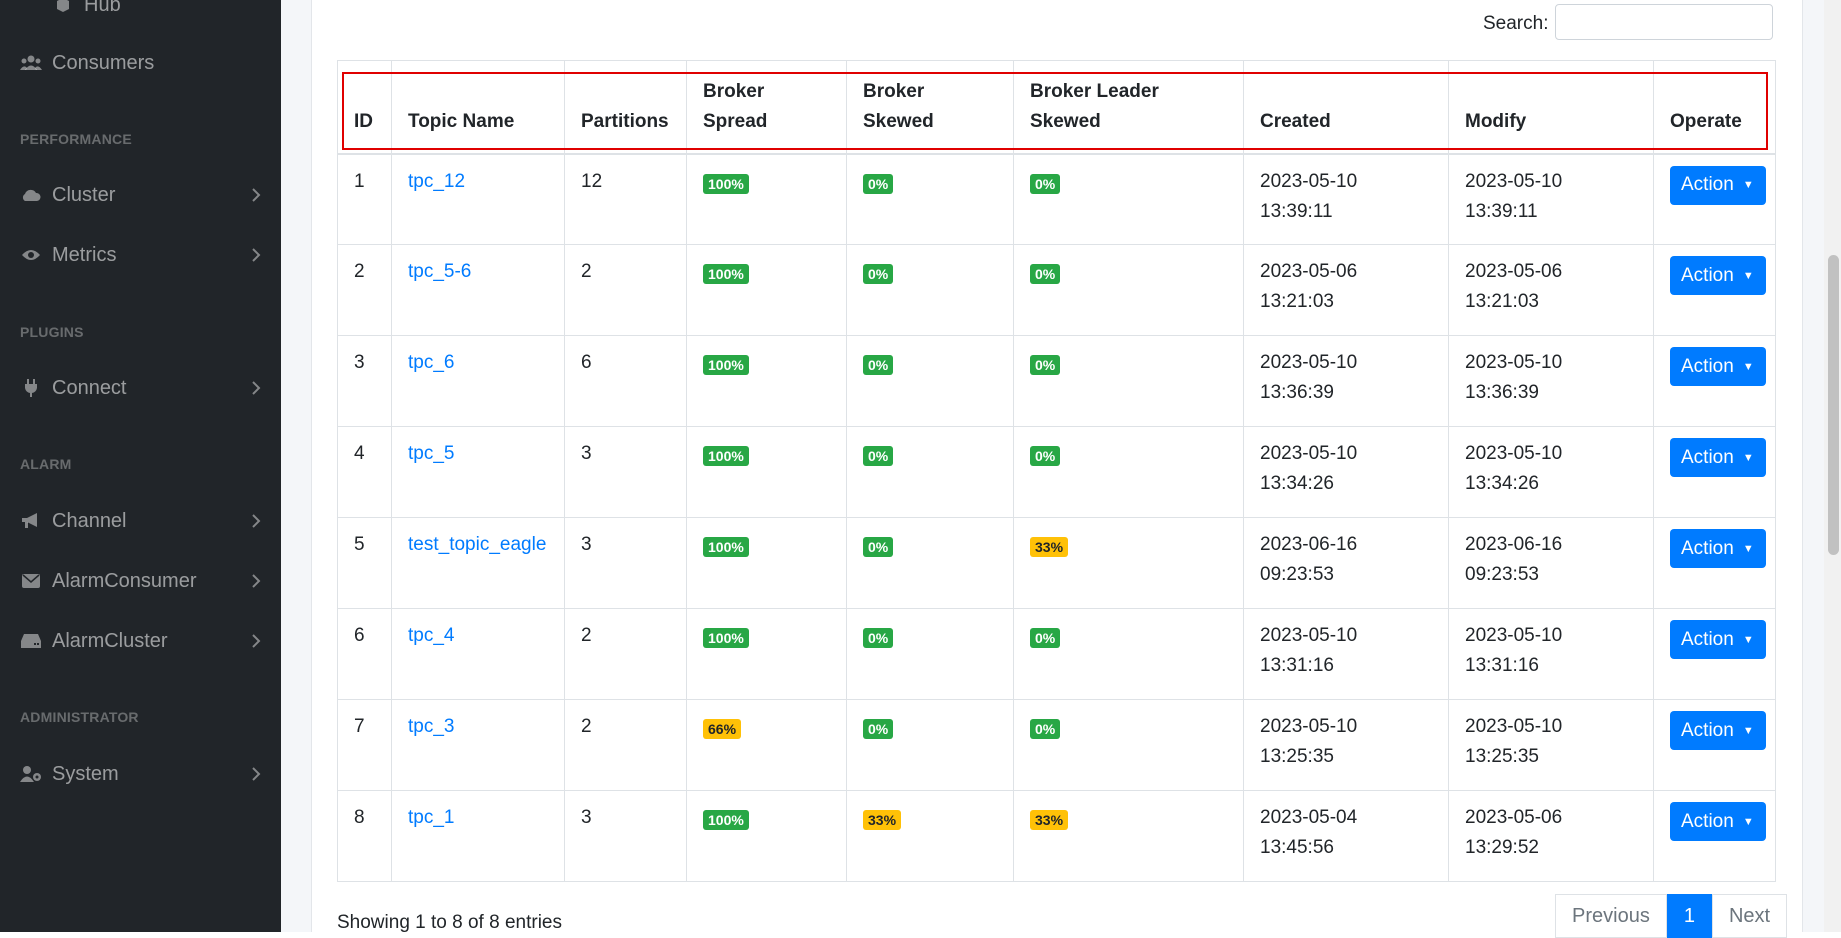 This screenshot has height=938, width=1841. What do you see at coordinates (478, 654) in the screenshot?
I see `cell-topic: tpc_4` at bounding box center [478, 654].